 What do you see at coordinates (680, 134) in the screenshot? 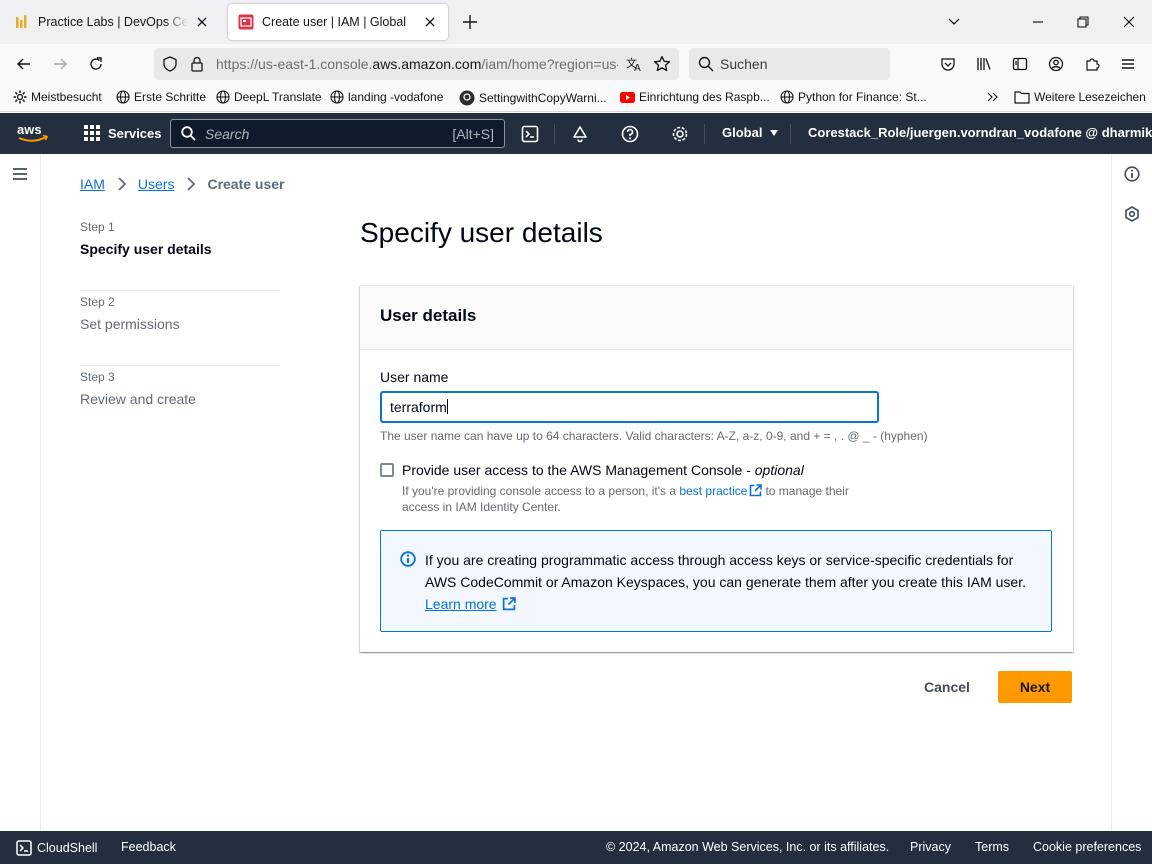
I see `settings-gear-icon` at bounding box center [680, 134].